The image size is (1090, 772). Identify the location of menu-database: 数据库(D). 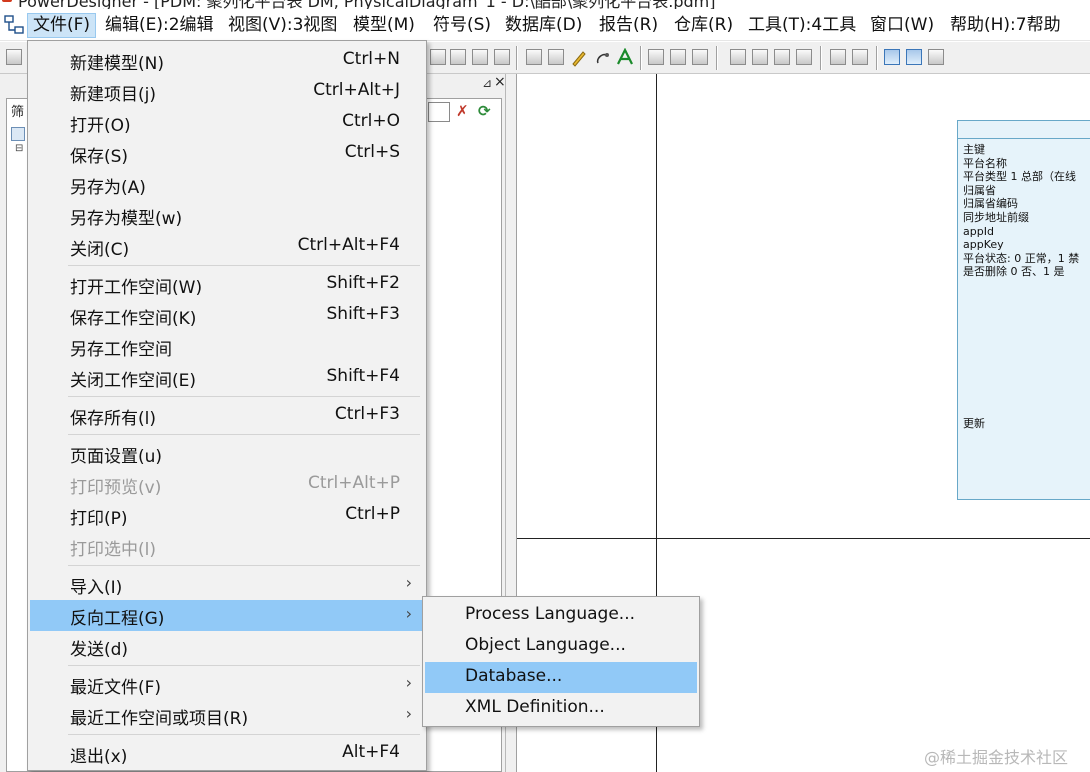
(543, 25).